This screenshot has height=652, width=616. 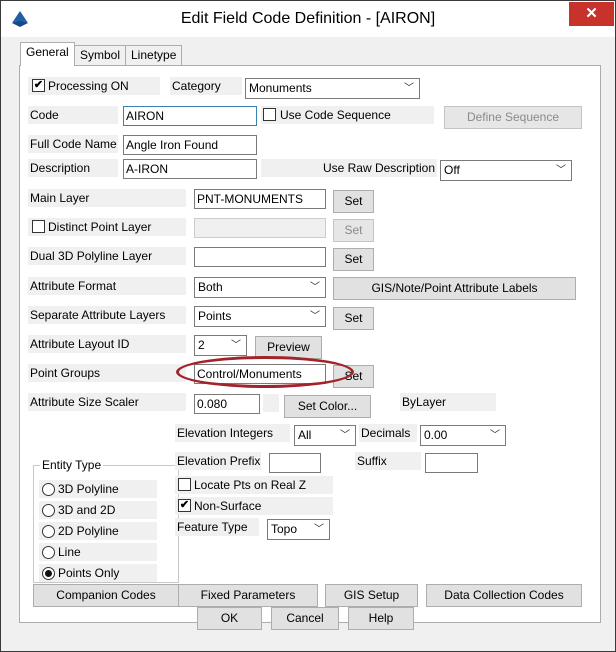 I want to click on distinct-point-layer-set-button: Set, so click(x=353, y=230).